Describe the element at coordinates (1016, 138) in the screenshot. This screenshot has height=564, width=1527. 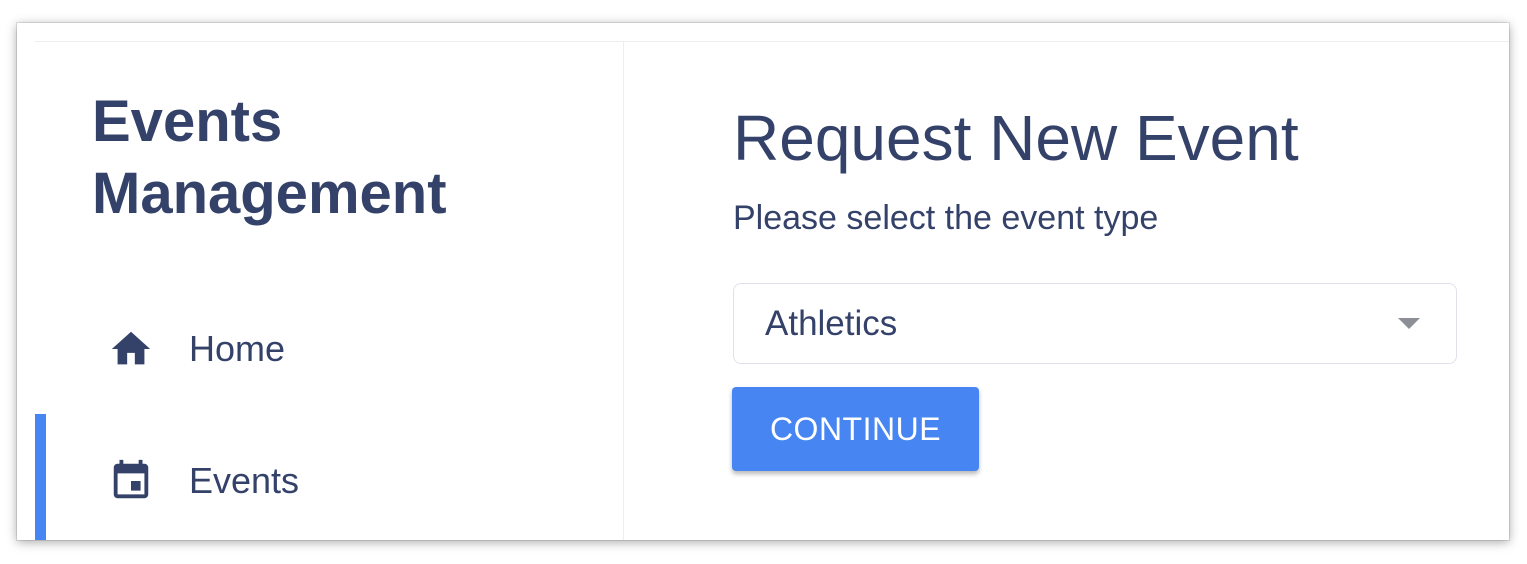
I see `page-title: Request New Event` at that location.